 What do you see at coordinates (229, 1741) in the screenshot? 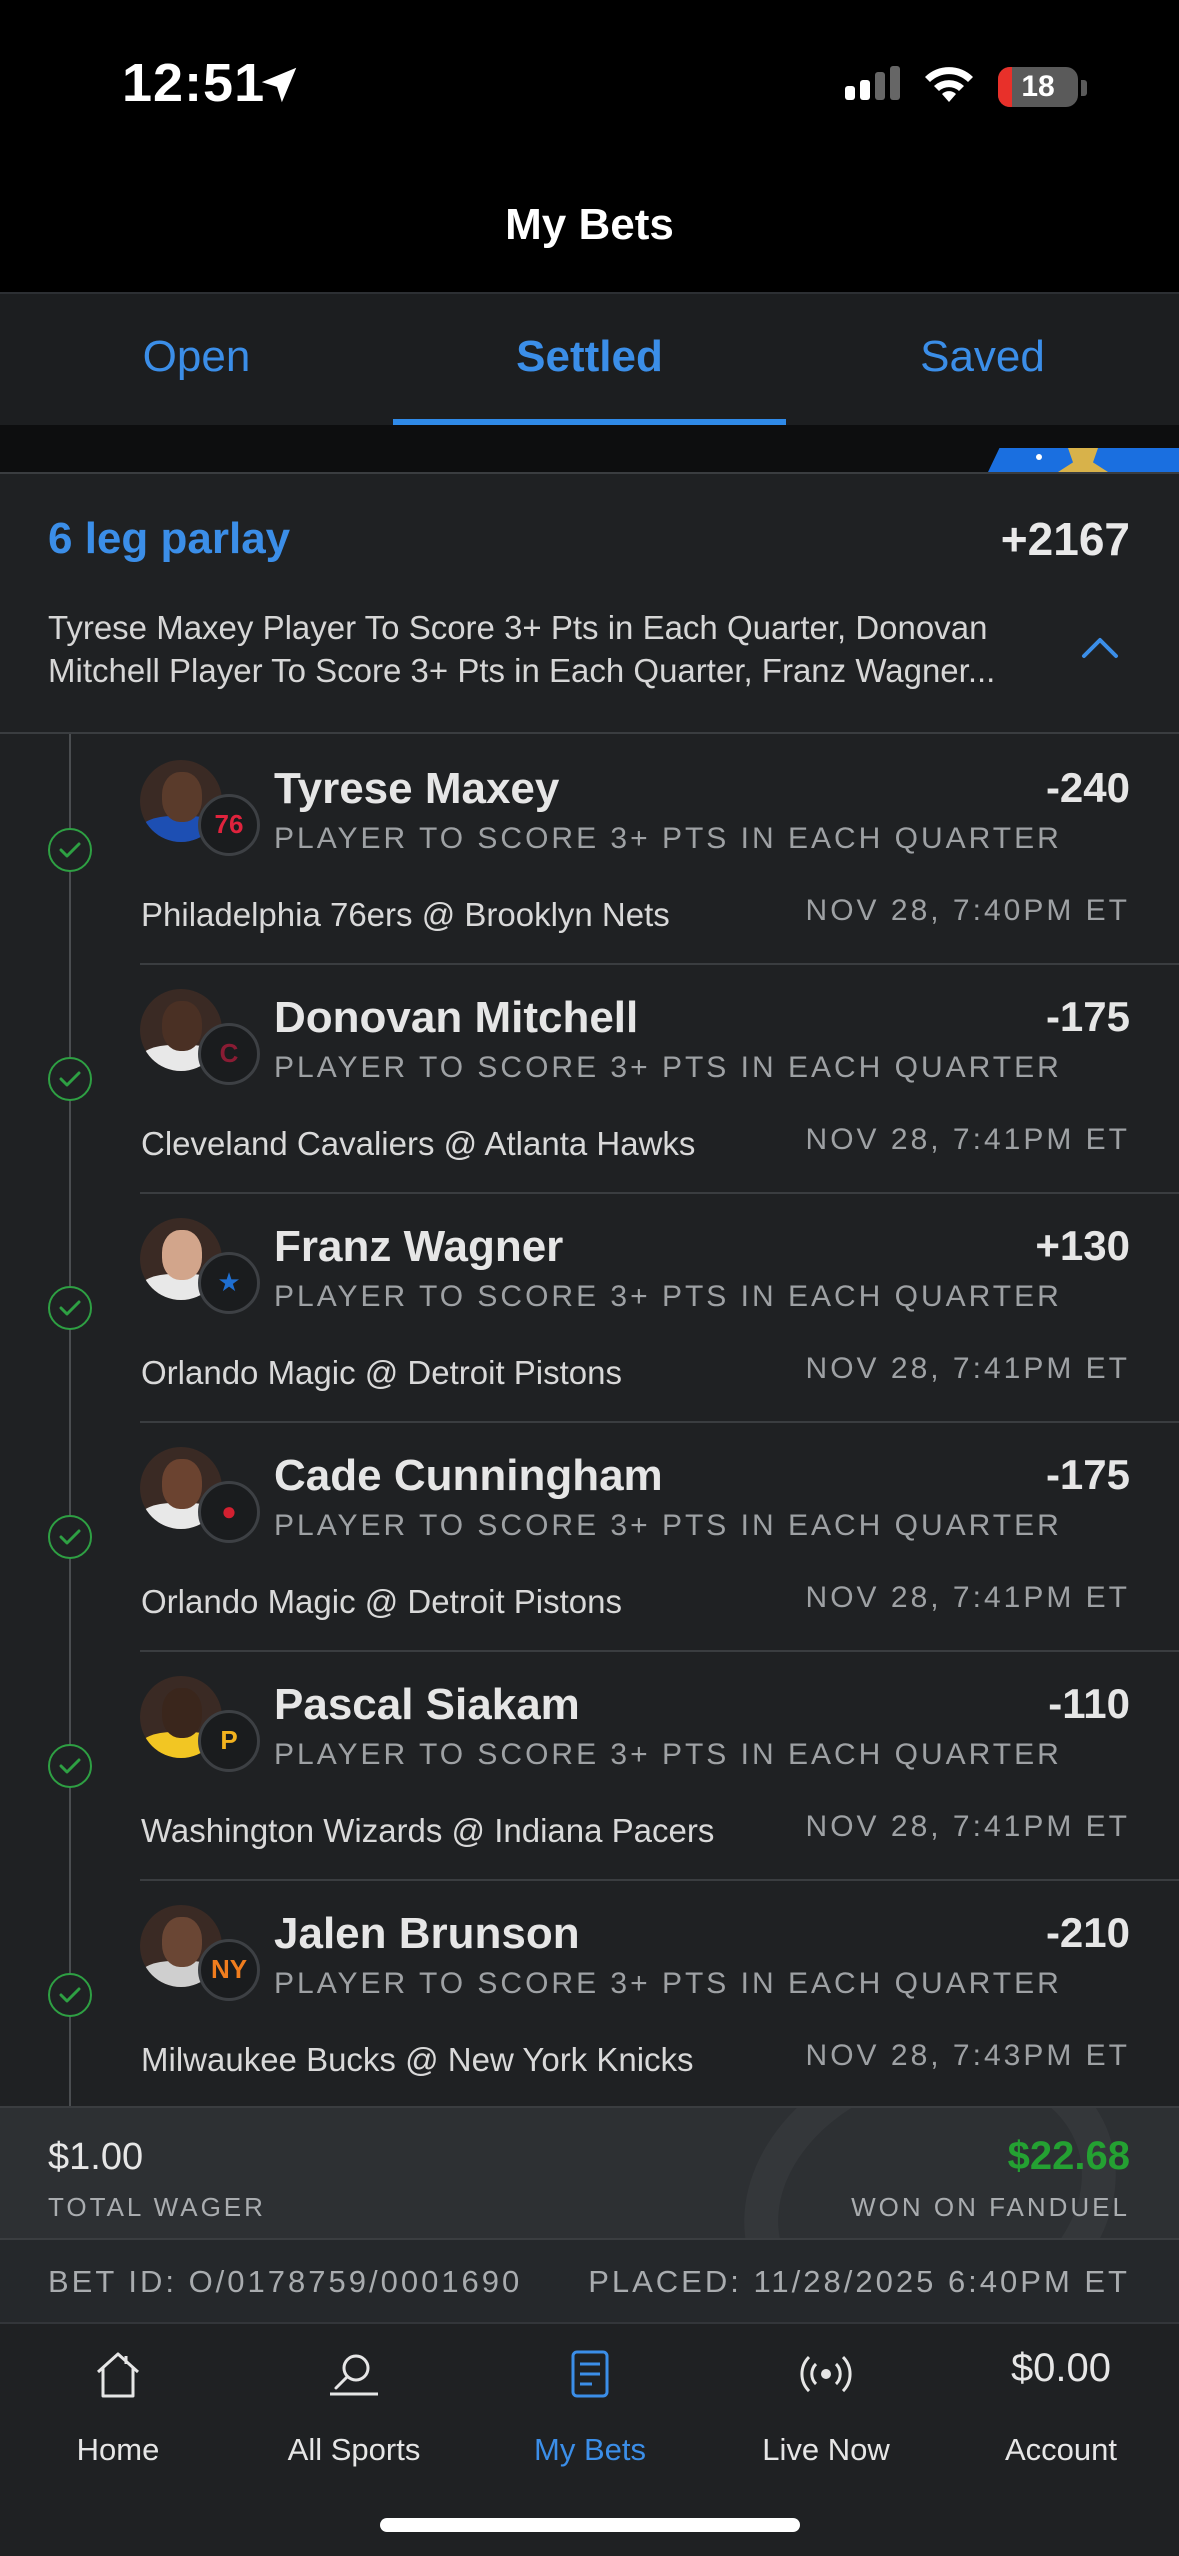
I see `team-logo-icon: P` at bounding box center [229, 1741].